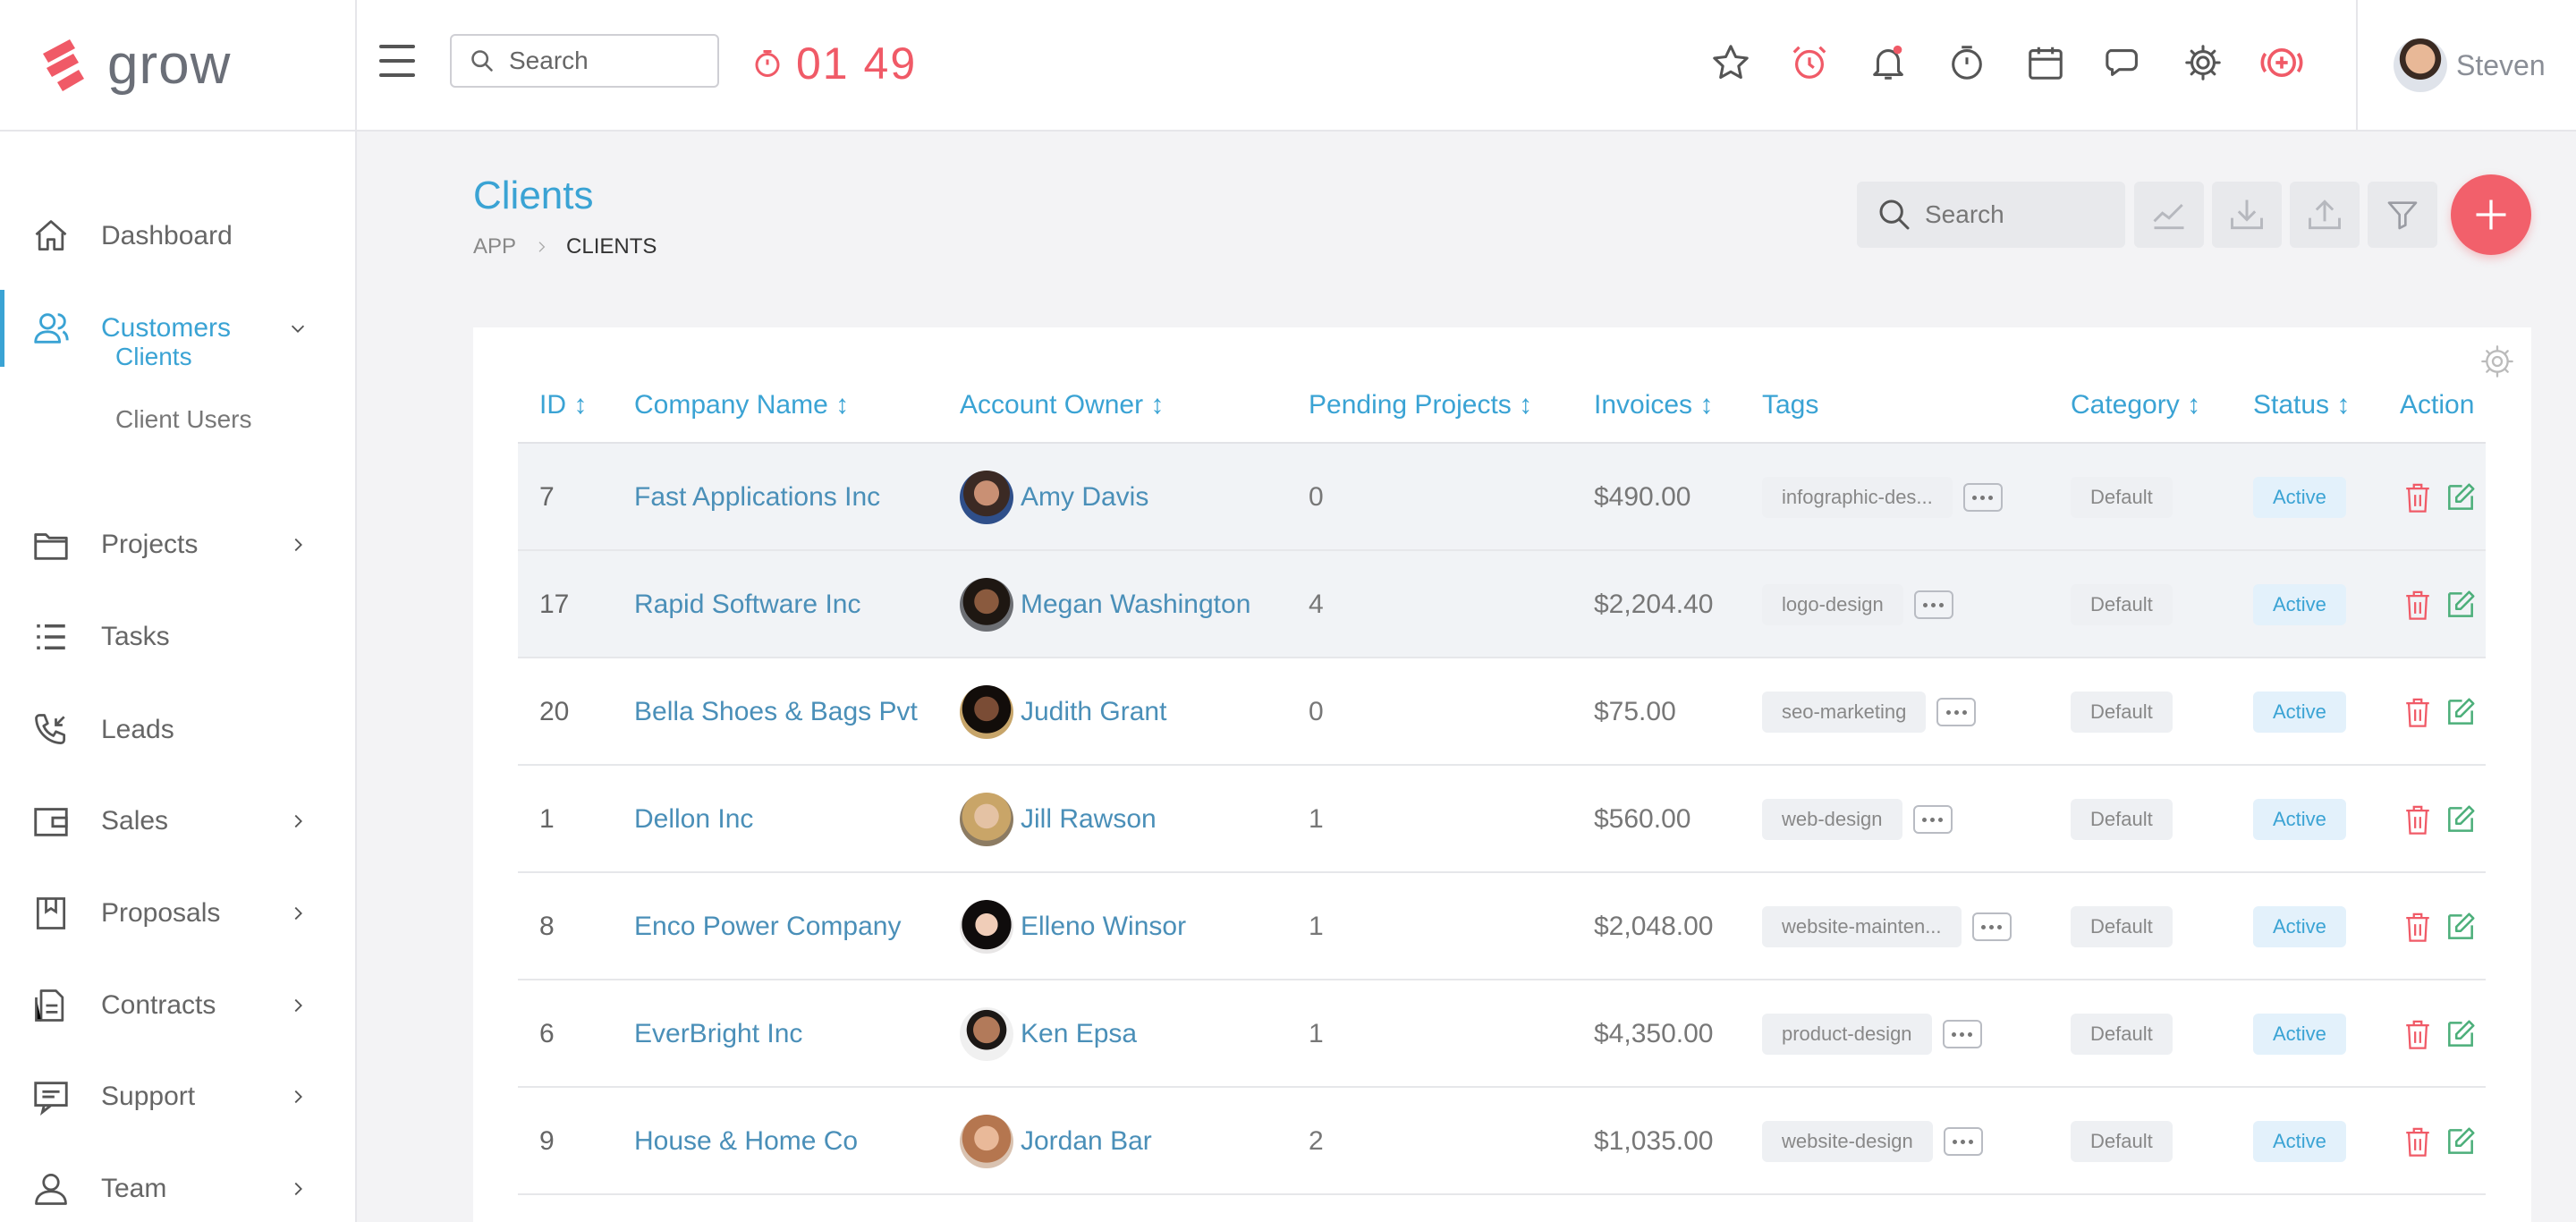  Describe the element at coordinates (1888, 62) in the screenshot. I see `bell-icon` at that location.